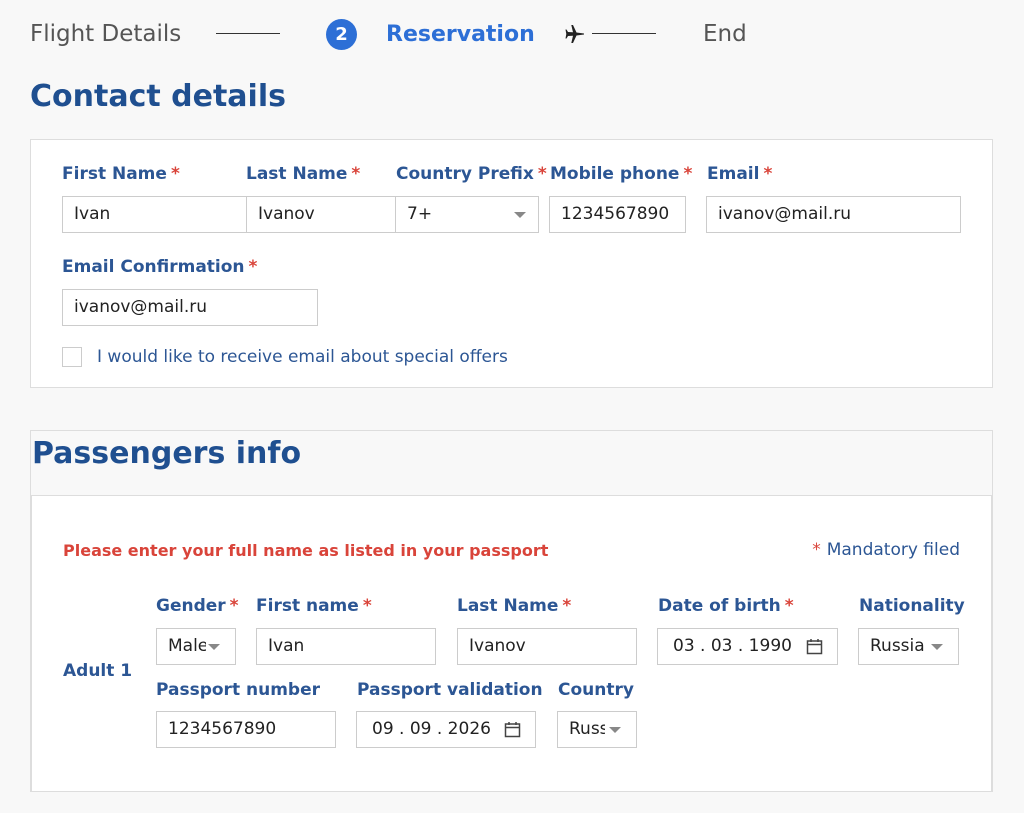 The width and height of the screenshot is (1024, 813). What do you see at coordinates (321, 214) in the screenshot?
I see `last-name-input: Ivanov` at bounding box center [321, 214].